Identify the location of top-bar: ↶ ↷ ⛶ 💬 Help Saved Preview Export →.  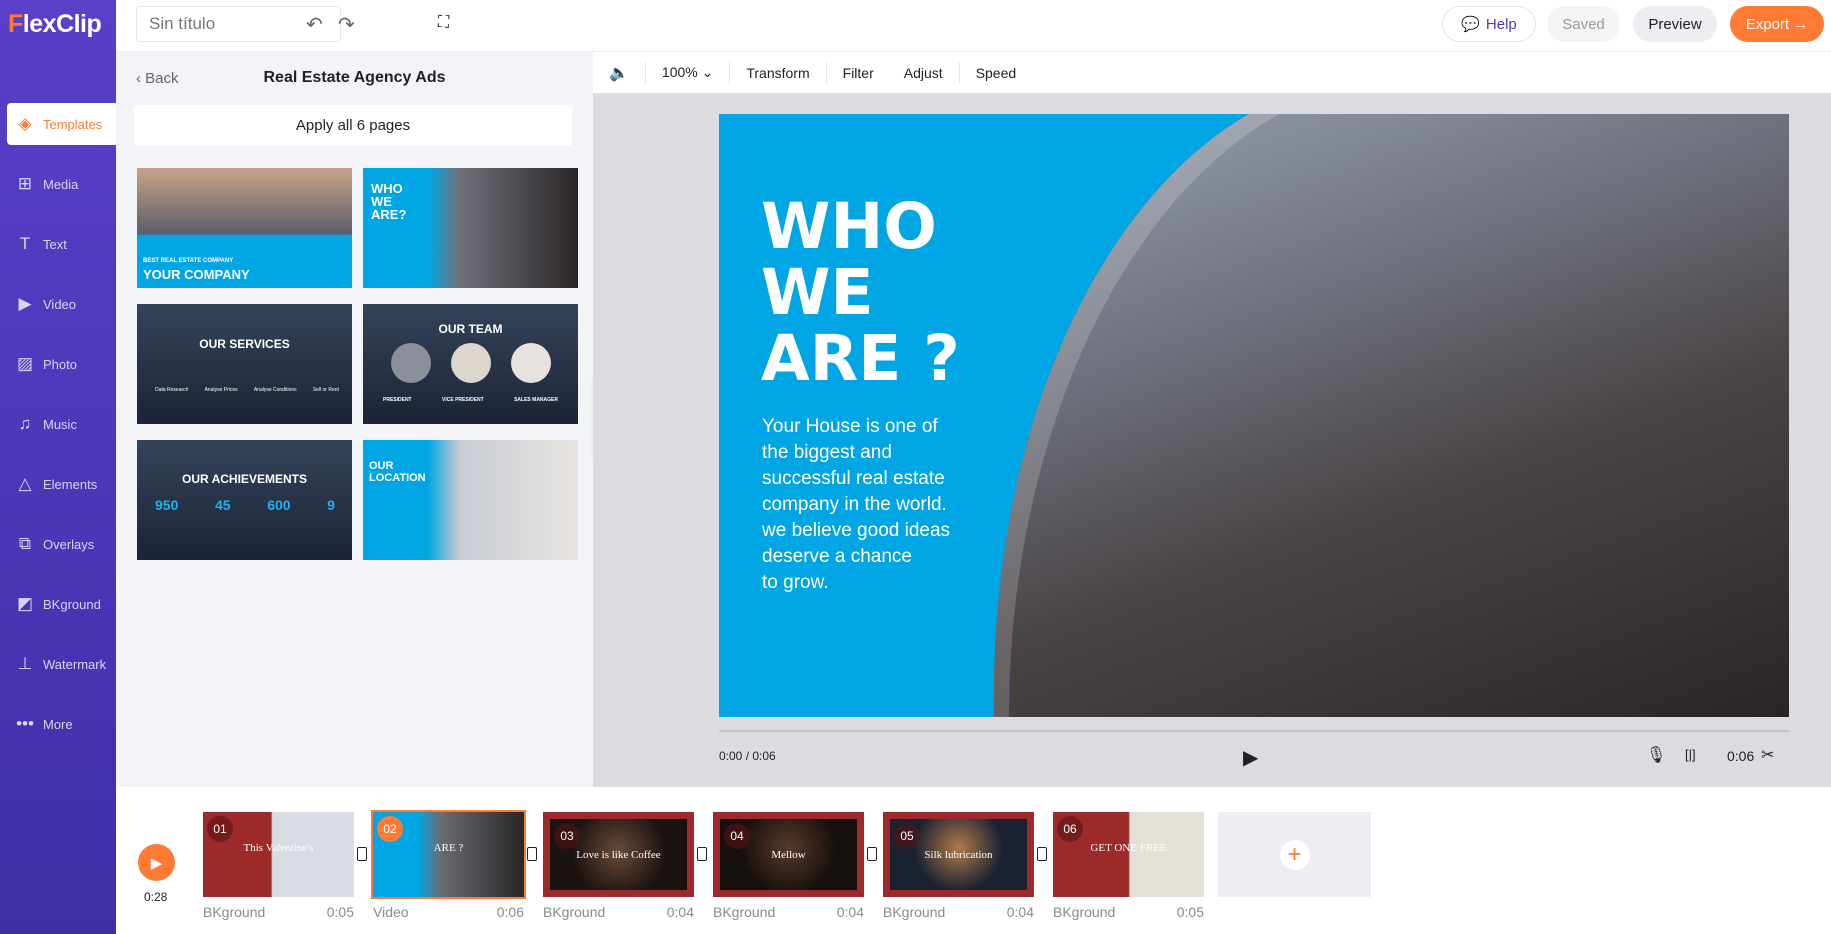
(973, 26).